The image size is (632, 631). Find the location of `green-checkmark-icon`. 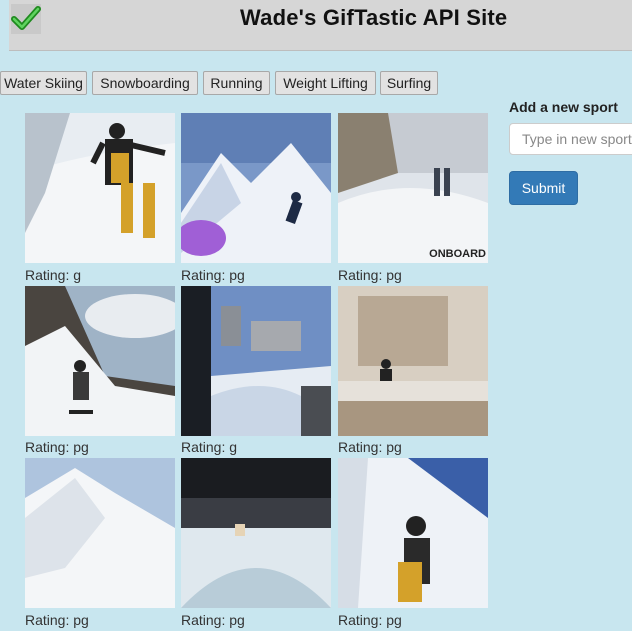

green-checkmark-icon is located at coordinates (26, 19).